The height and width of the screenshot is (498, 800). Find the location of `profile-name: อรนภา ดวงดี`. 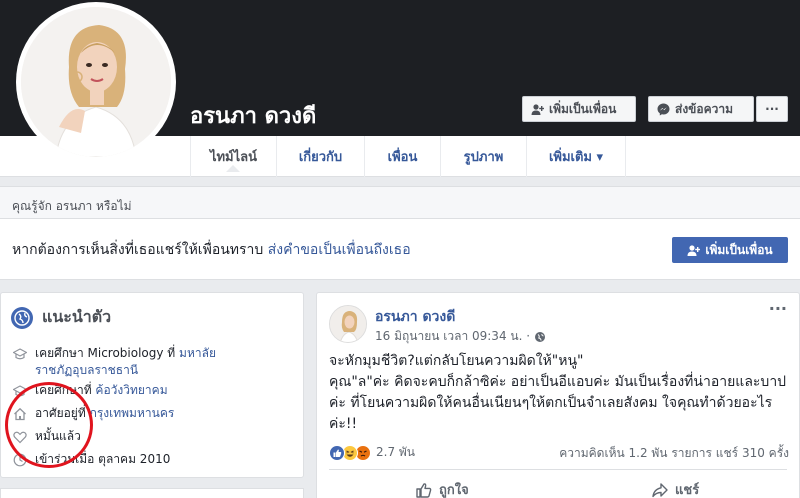

profile-name: อรนภา ดวงดี is located at coordinates (253, 115).